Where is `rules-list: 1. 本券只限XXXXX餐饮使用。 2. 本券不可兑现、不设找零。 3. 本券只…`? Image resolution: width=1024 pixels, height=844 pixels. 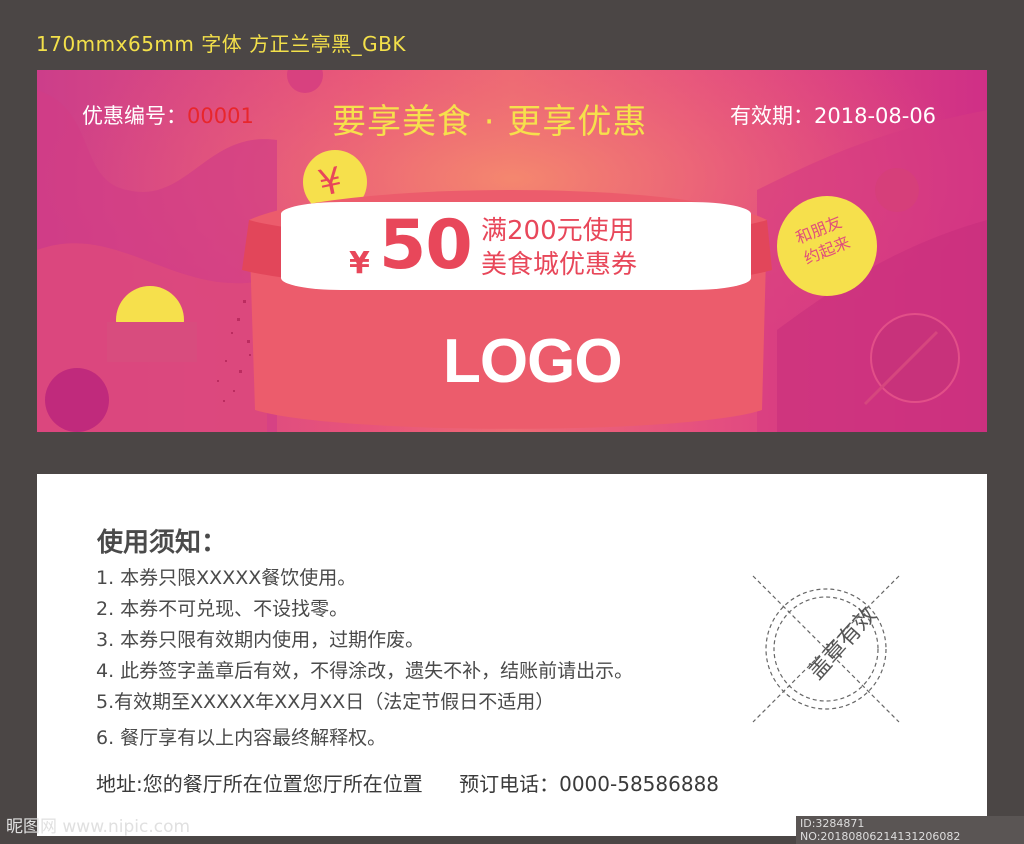
rules-list: 1. 本券只限XXXXX餐饮使用。 2. 本券不可兑现、不设找零。 3. 本券只… is located at coordinates (364, 661).